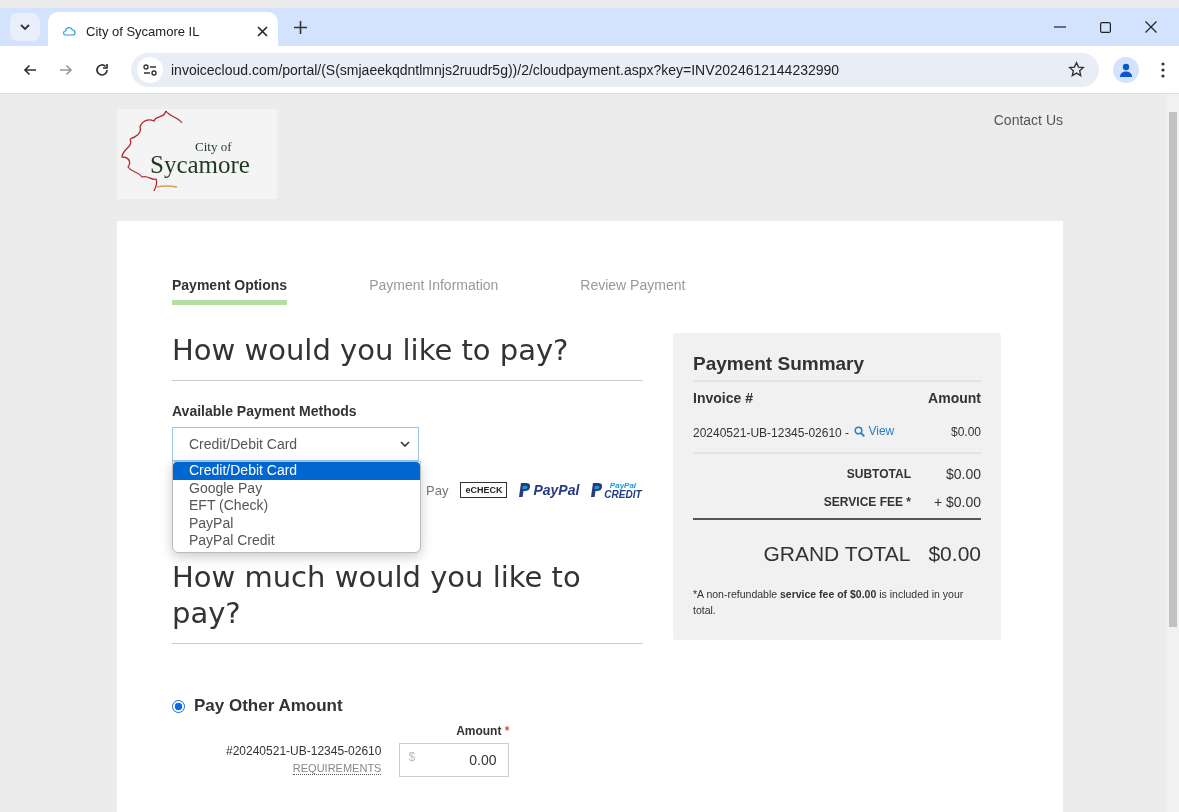  What do you see at coordinates (1105, 27) in the screenshot?
I see `maximize-icon` at bounding box center [1105, 27].